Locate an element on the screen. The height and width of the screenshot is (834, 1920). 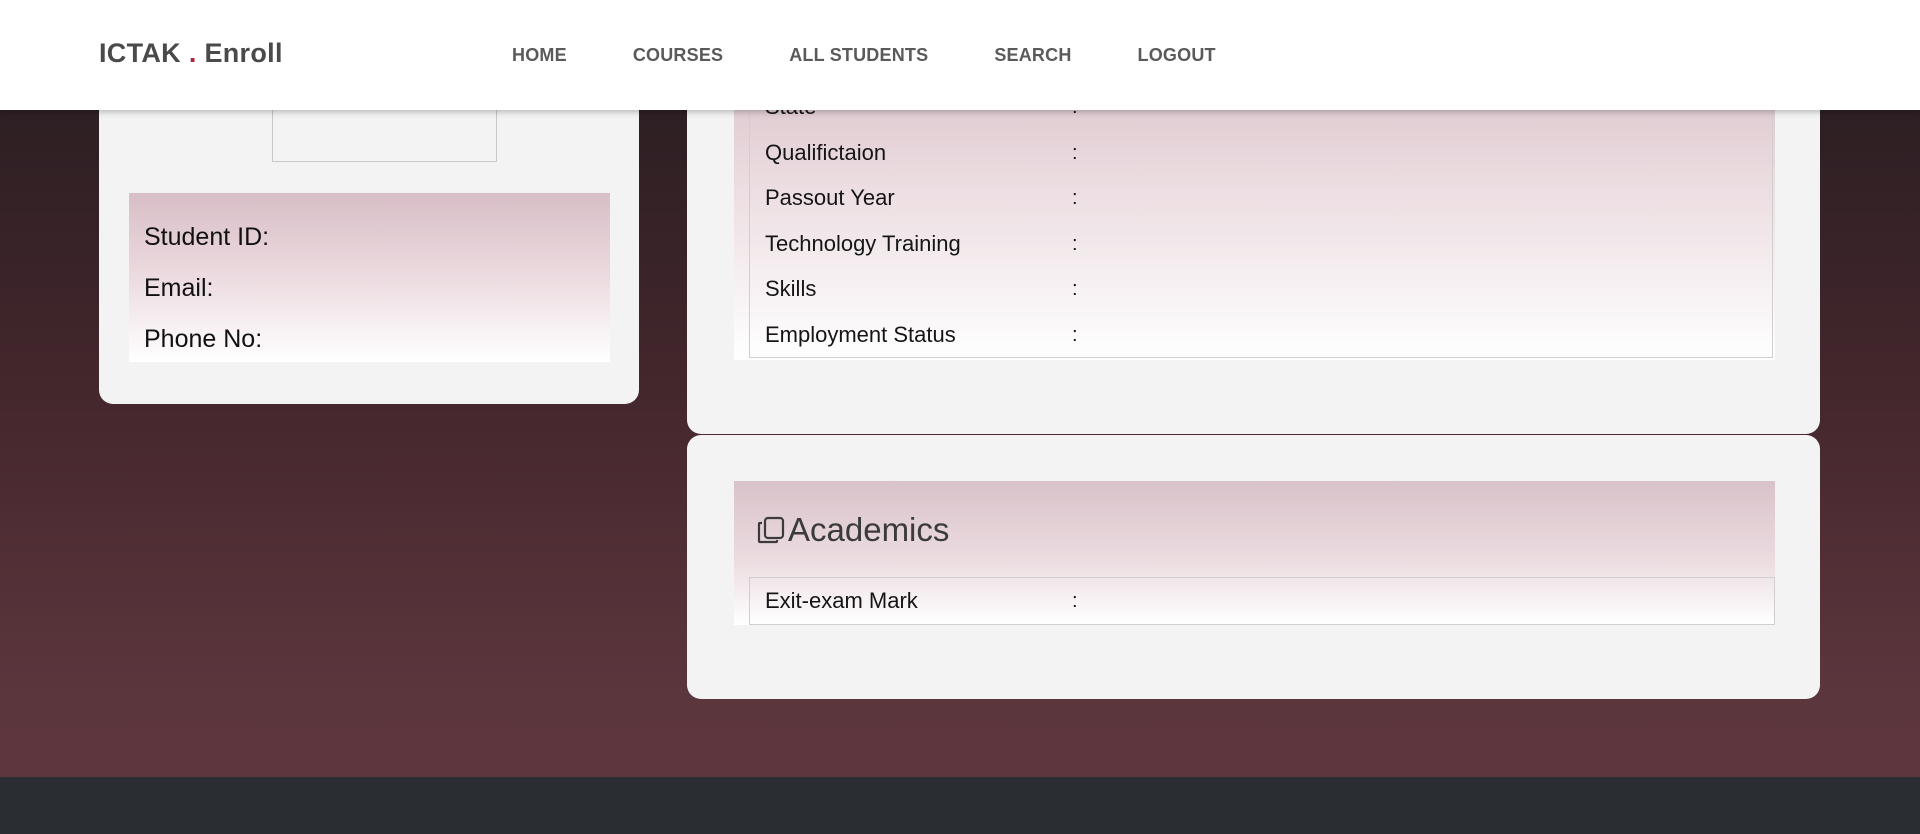
profile-card: Student ID: Email: Phone No: is located at coordinates (369, 232).